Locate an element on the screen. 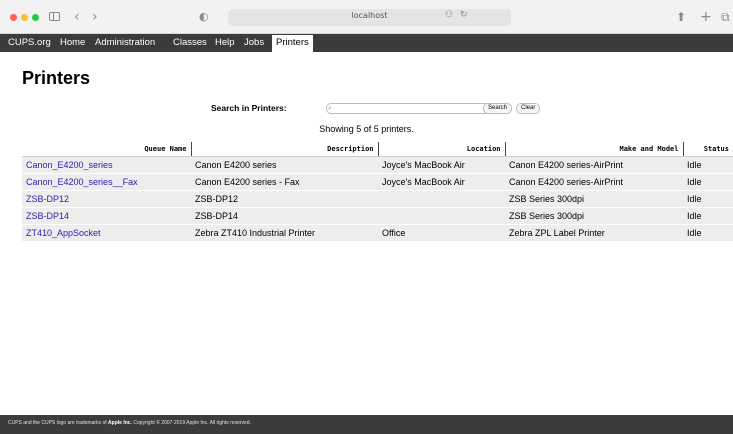 This screenshot has height=434, width=733. share-icon: ⬆ is located at coordinates (681, 17).